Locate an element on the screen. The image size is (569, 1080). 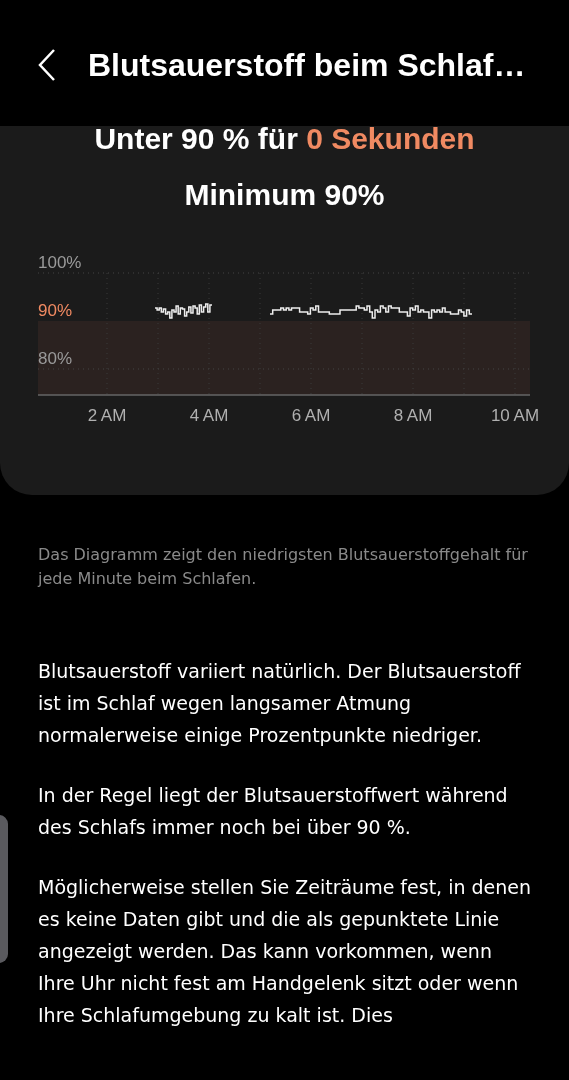
x-axis-label: 8 AM is located at coordinates (413, 415).